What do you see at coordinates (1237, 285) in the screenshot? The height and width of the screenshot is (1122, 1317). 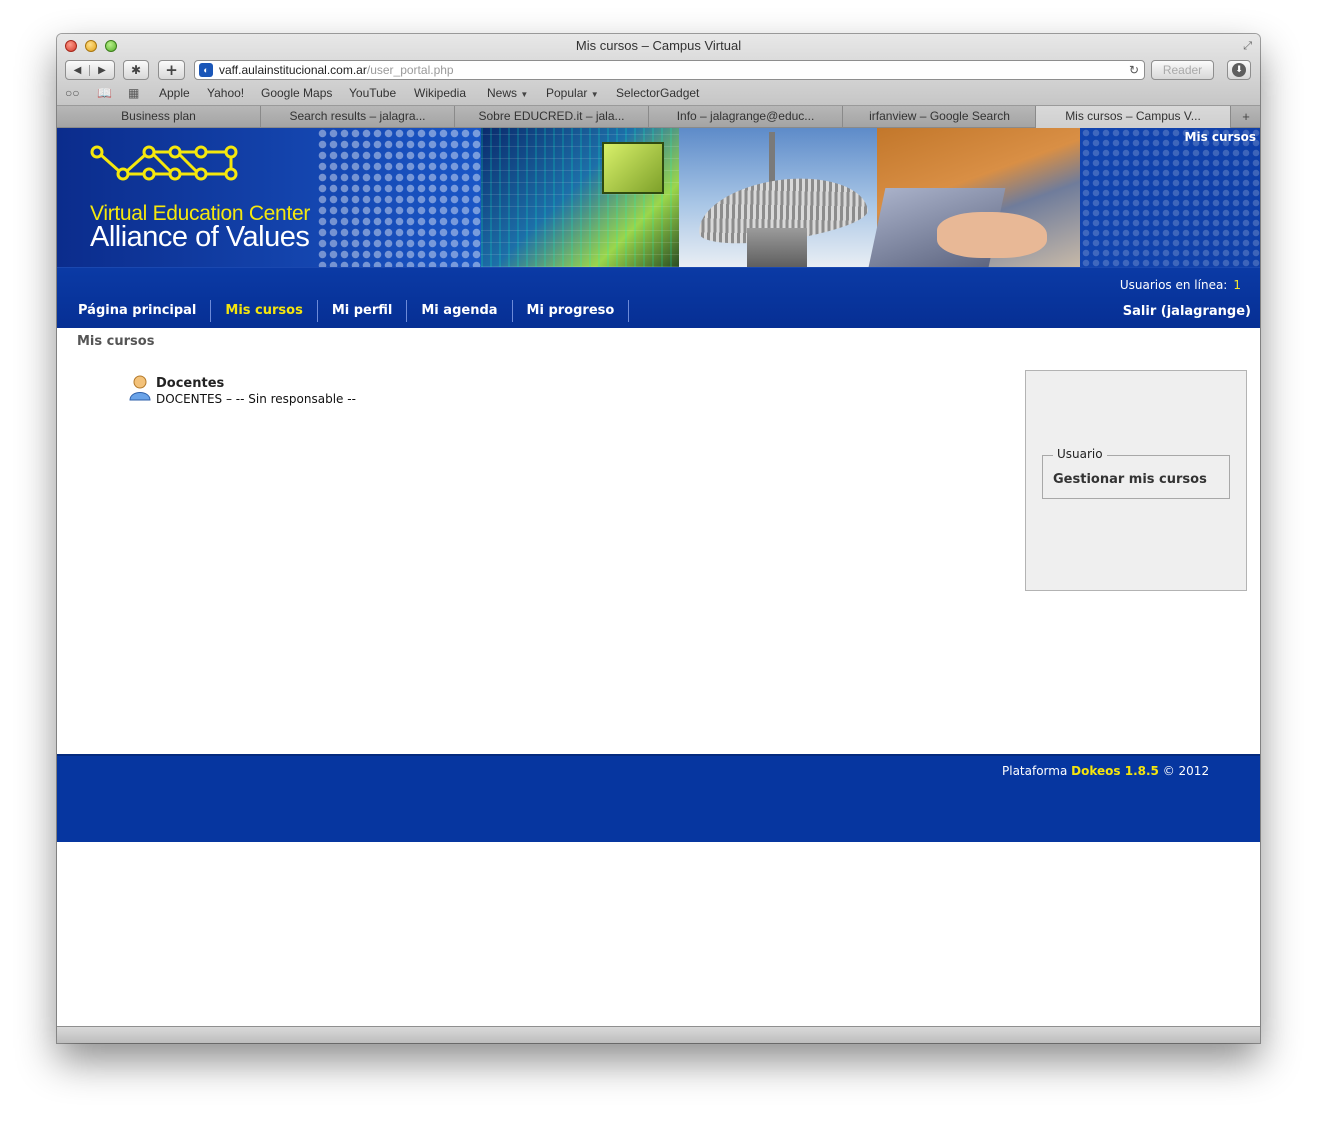 I see `users-online-count: 1` at bounding box center [1237, 285].